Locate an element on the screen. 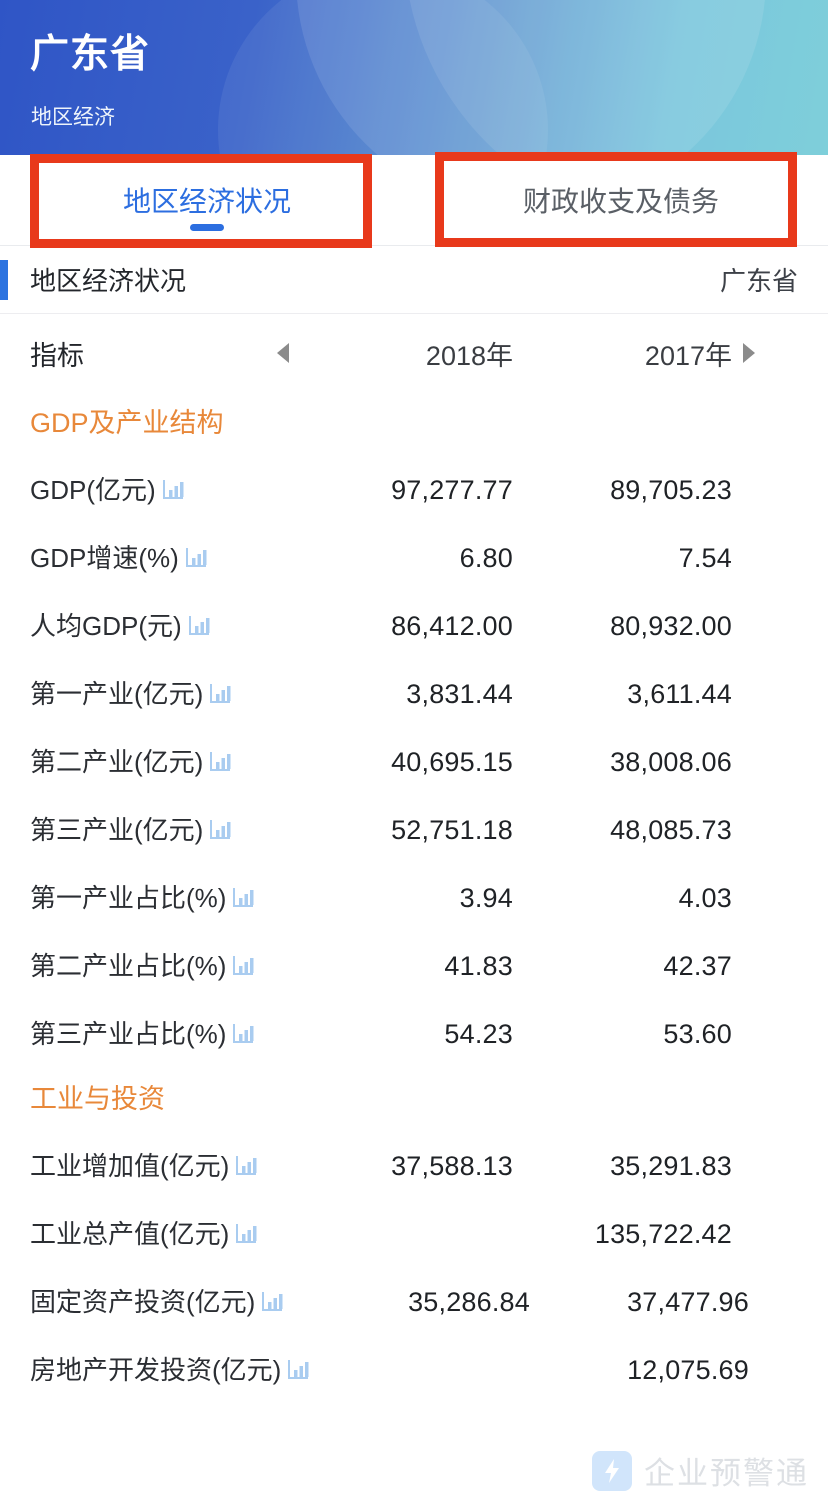  next-year-arrow-icon is located at coordinates (749, 353).